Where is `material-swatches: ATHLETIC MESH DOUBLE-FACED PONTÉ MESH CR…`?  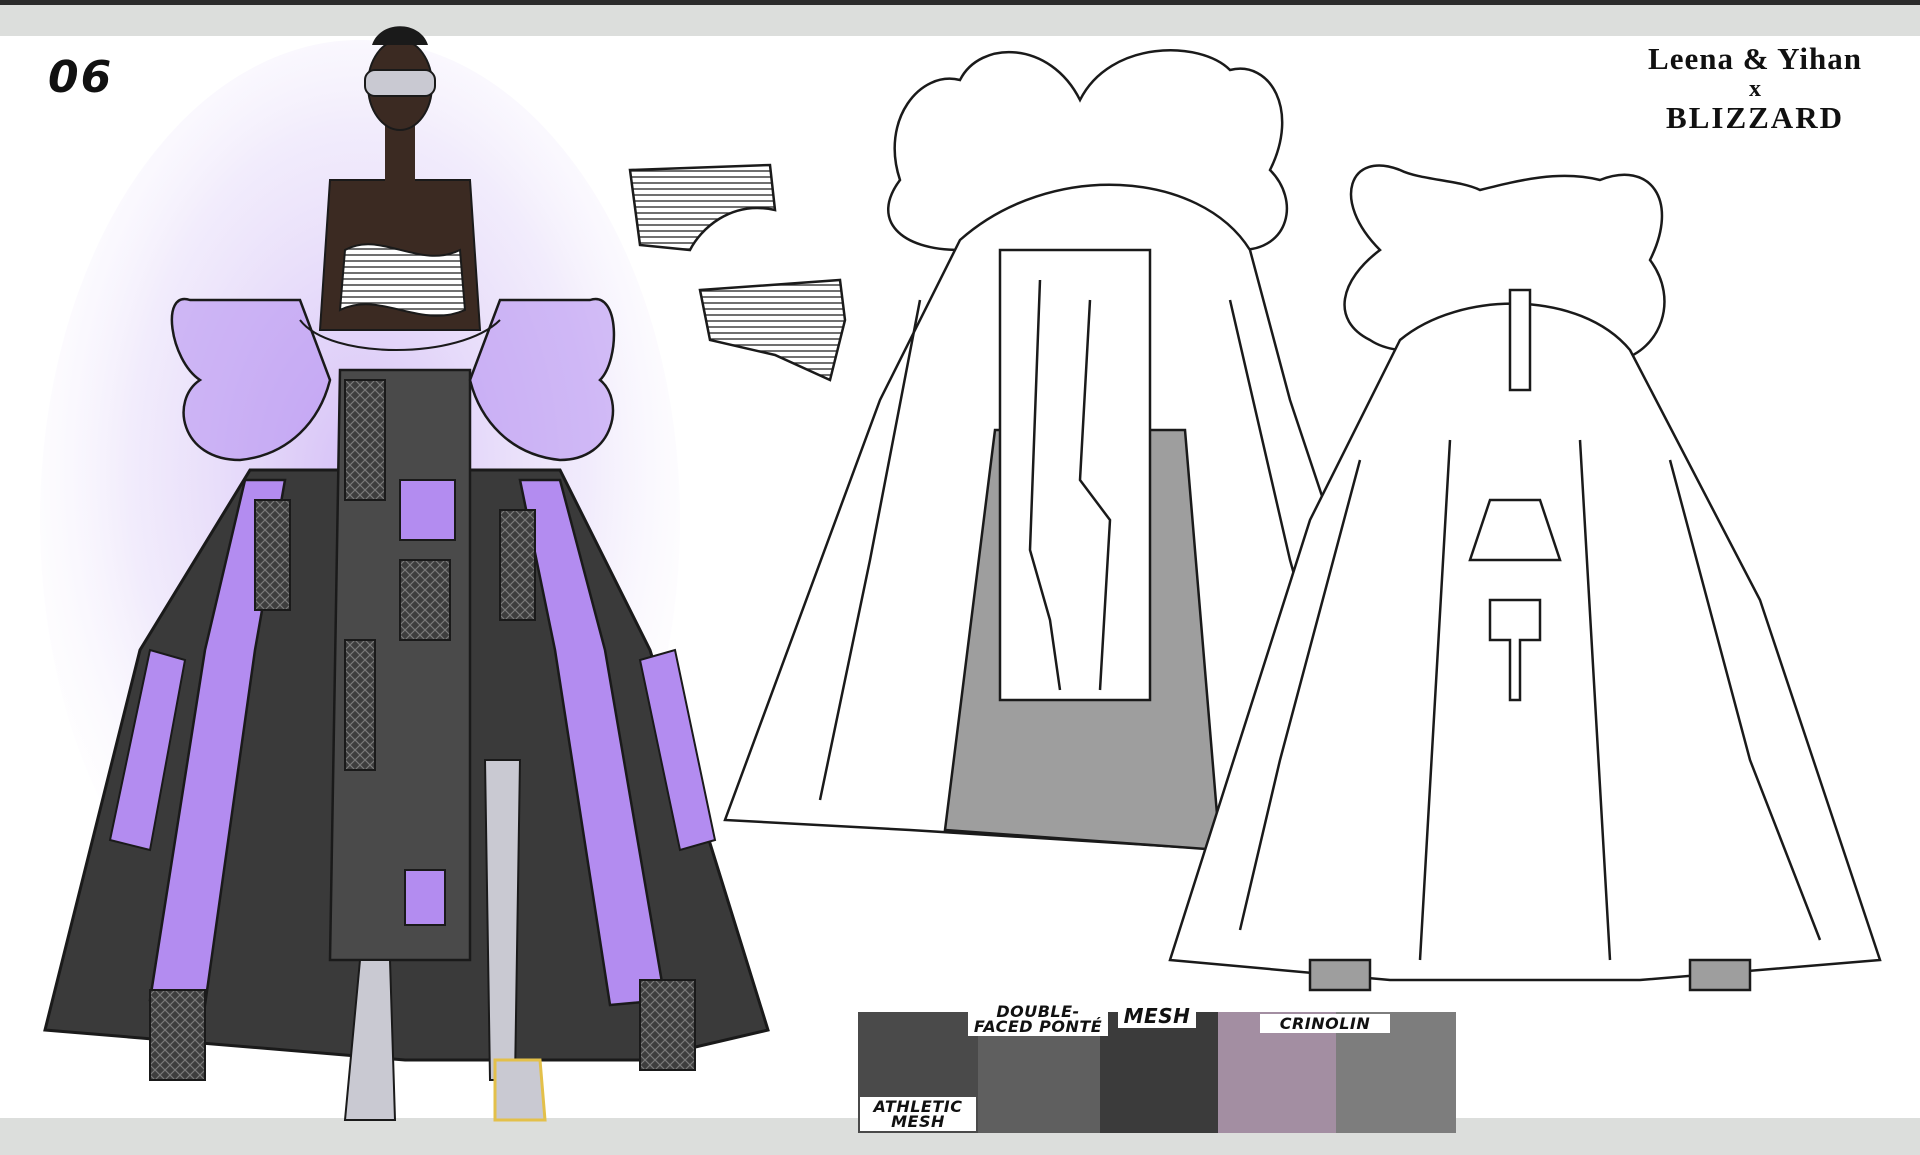
material-swatches: ATHLETIC MESH DOUBLE-FACED PONTÉ MESH CR… is located at coordinates (1157, 1067).